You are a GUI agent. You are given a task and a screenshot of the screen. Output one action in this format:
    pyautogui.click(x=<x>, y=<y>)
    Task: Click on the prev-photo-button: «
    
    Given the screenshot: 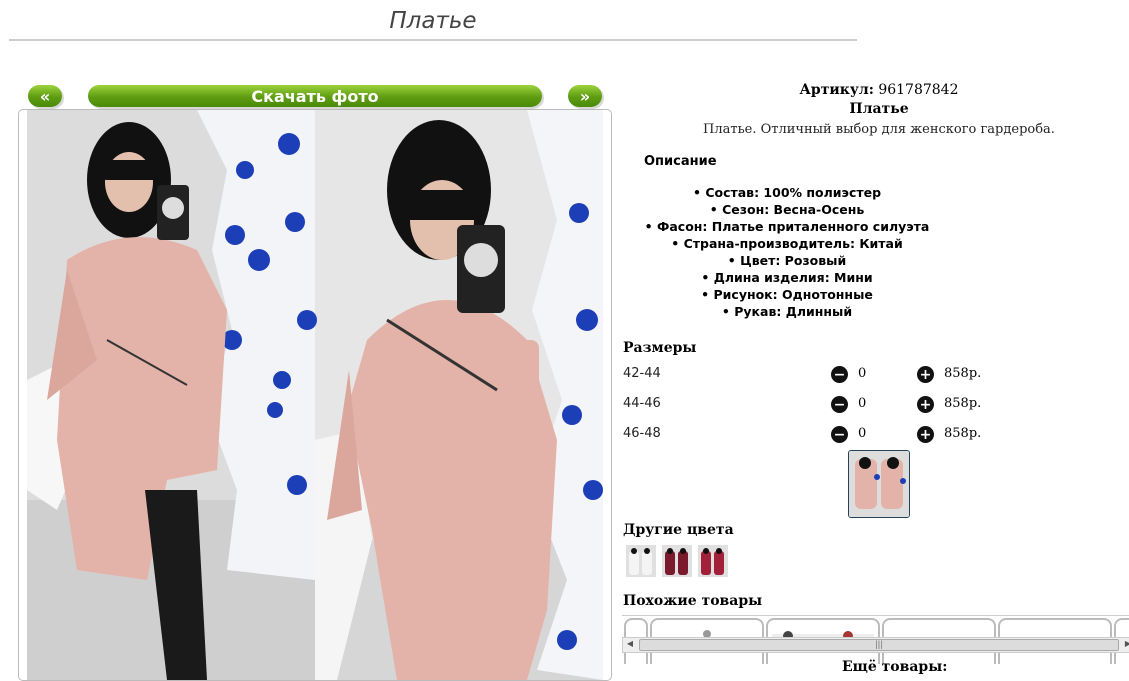 What is the action you would take?
    pyautogui.click(x=45, y=96)
    